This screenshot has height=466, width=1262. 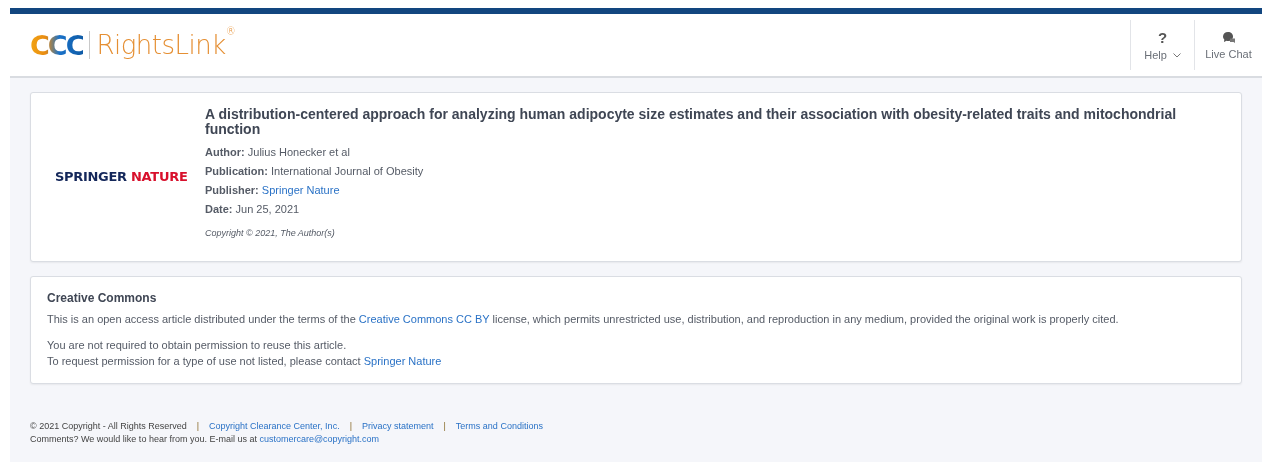 I want to click on footer-comment: Comments? We would like to hear from you. E-mail us at customercare@copyright.com, so click(x=205, y=439).